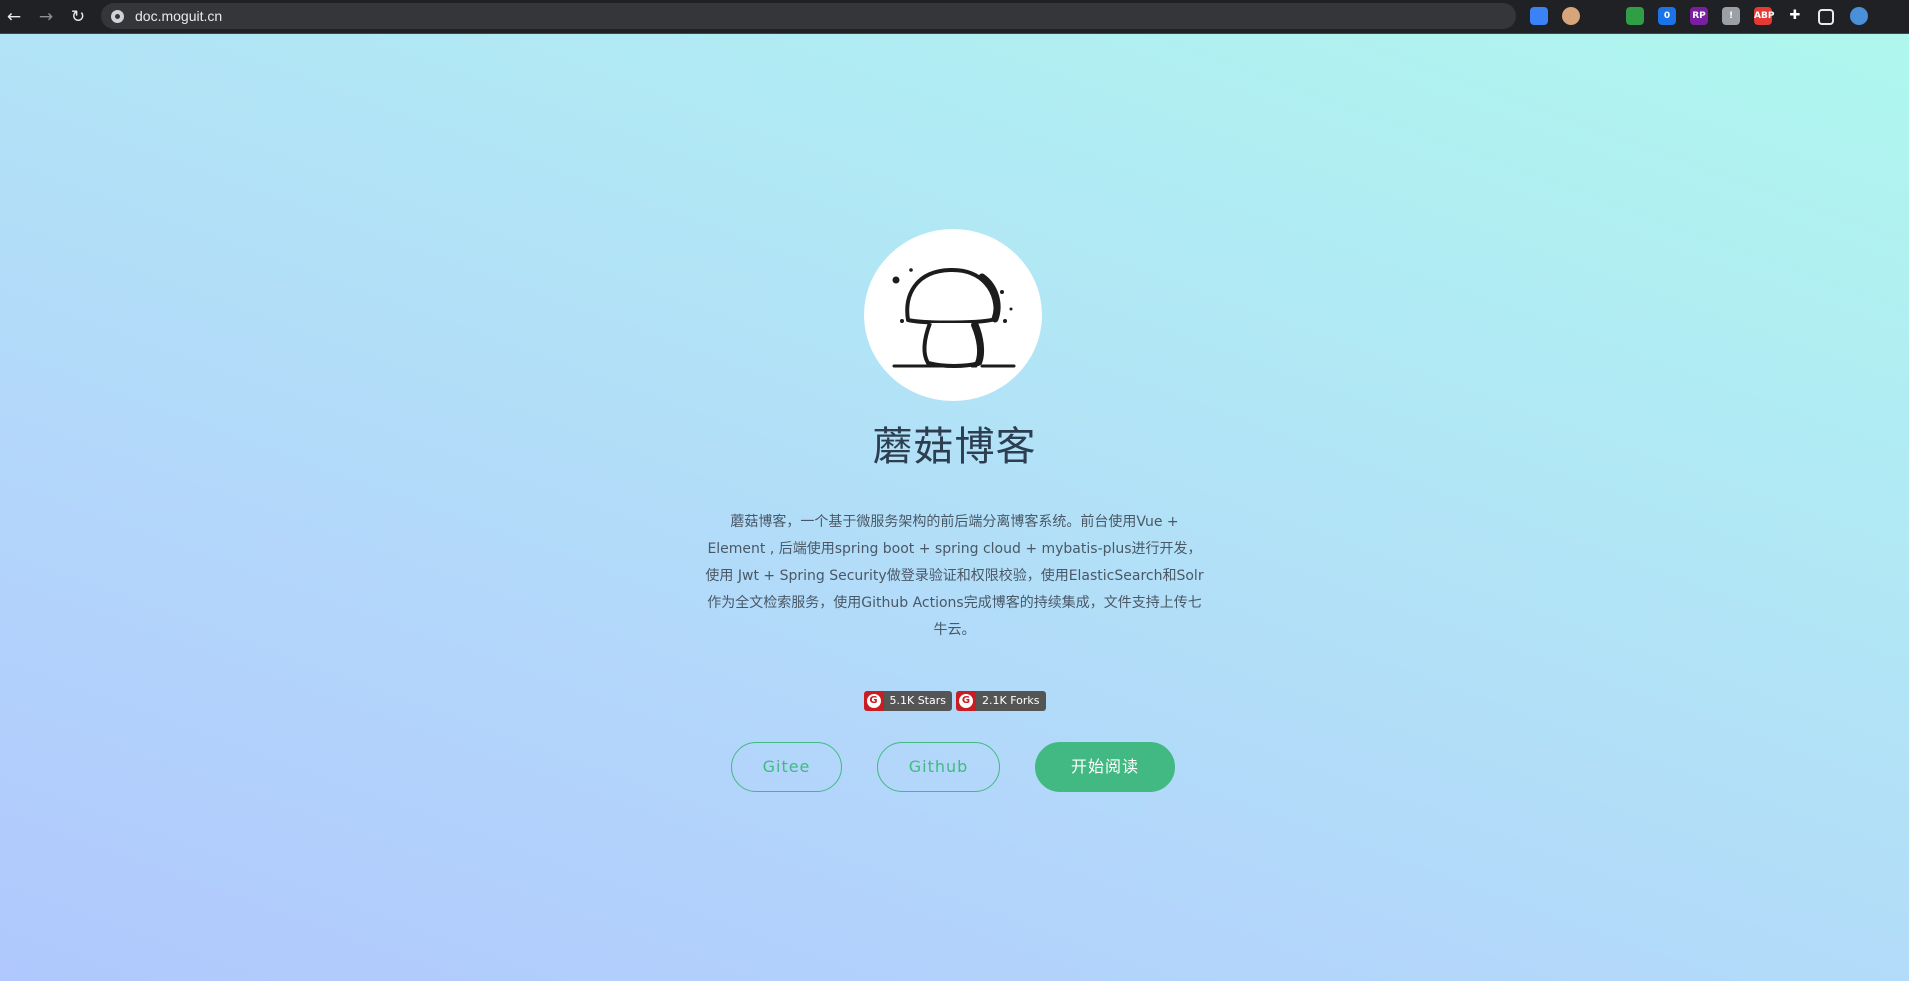  I want to click on back-icon: ←, so click(14, 17).